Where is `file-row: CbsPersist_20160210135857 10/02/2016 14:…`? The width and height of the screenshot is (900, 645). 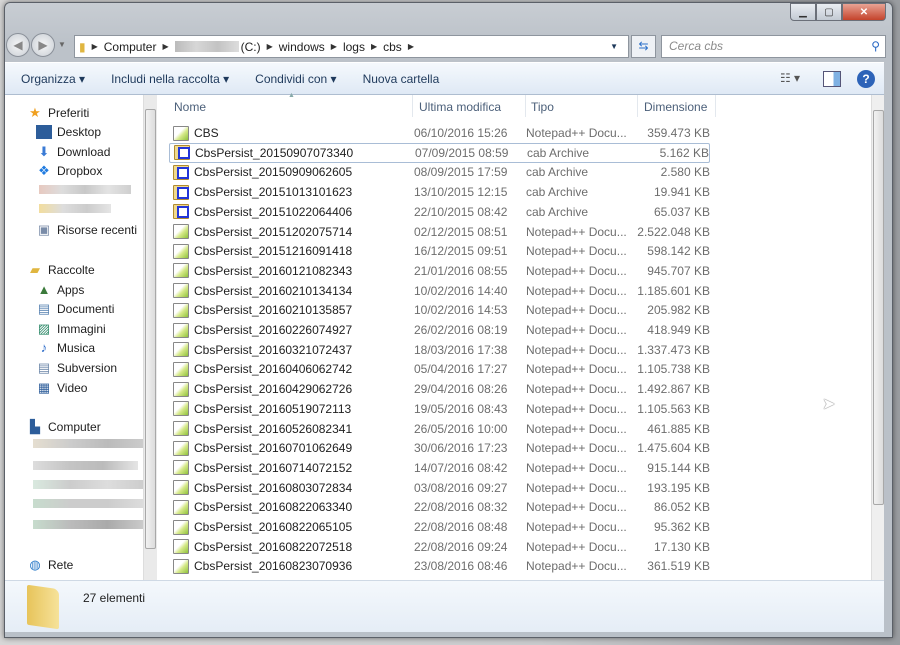
file-row: CbsPersist_20160210135857 10/02/2016 14:… is located at coordinates (439, 310).